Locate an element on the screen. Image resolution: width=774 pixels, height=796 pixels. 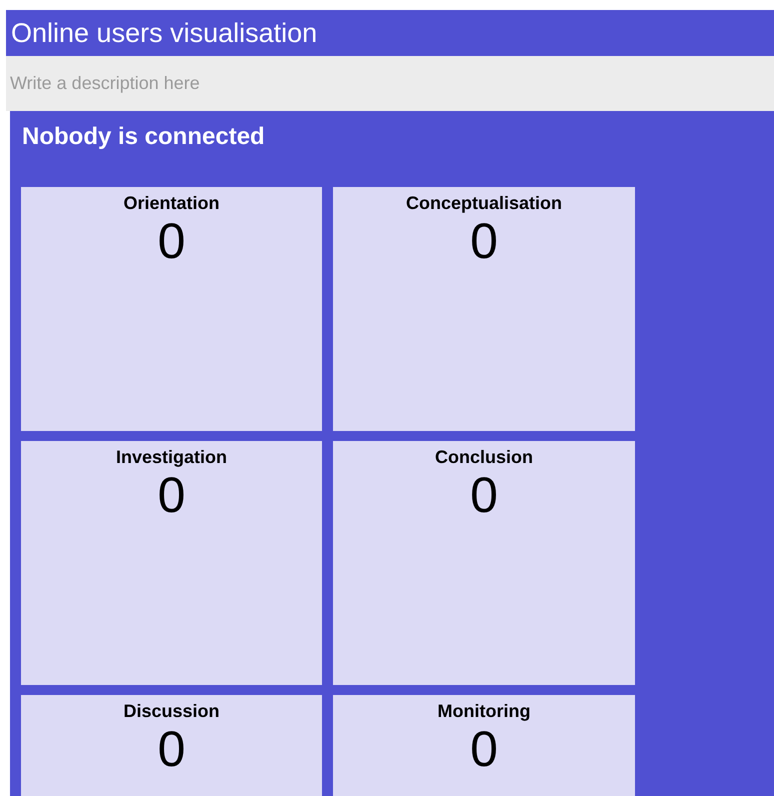
phase-label: Discussion is located at coordinates (171, 711).